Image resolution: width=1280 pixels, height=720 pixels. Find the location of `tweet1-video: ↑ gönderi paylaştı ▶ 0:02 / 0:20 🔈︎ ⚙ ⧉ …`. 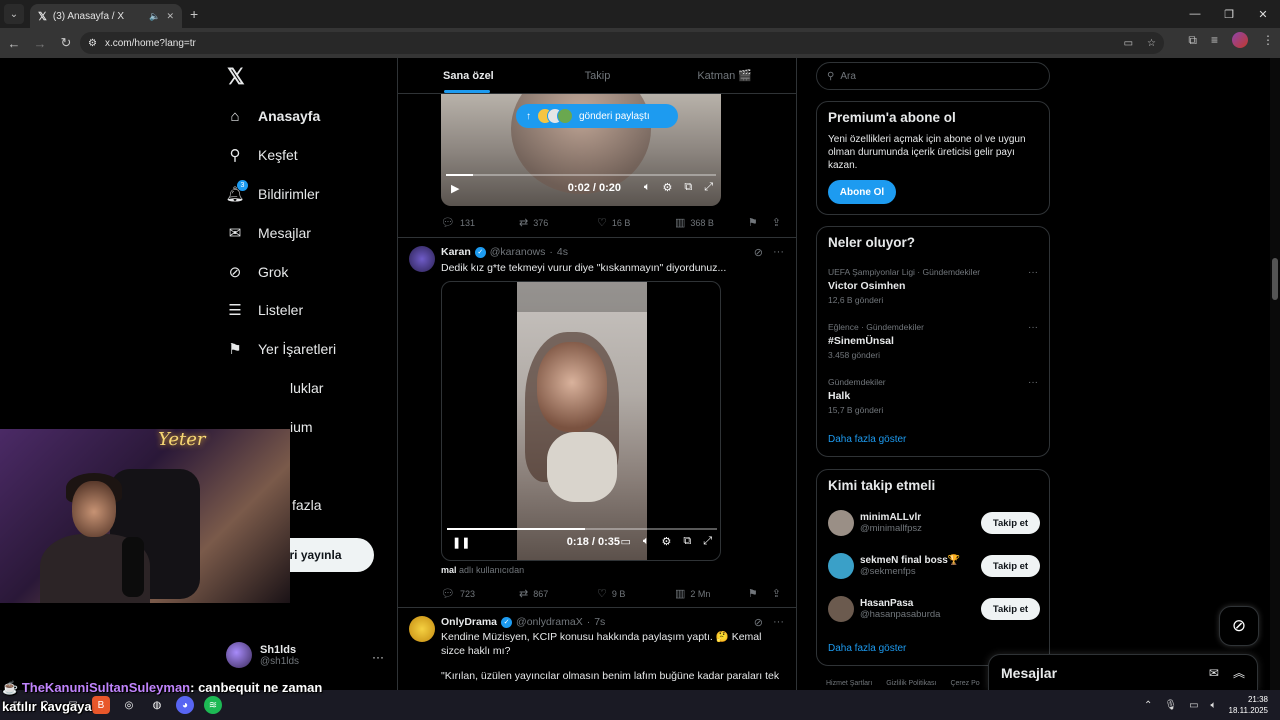

tweet1-video: ↑ gönderi paylaştı ▶ 0:02 / 0:20 🔈︎ ⚙ ⧉ … is located at coordinates (581, 150).